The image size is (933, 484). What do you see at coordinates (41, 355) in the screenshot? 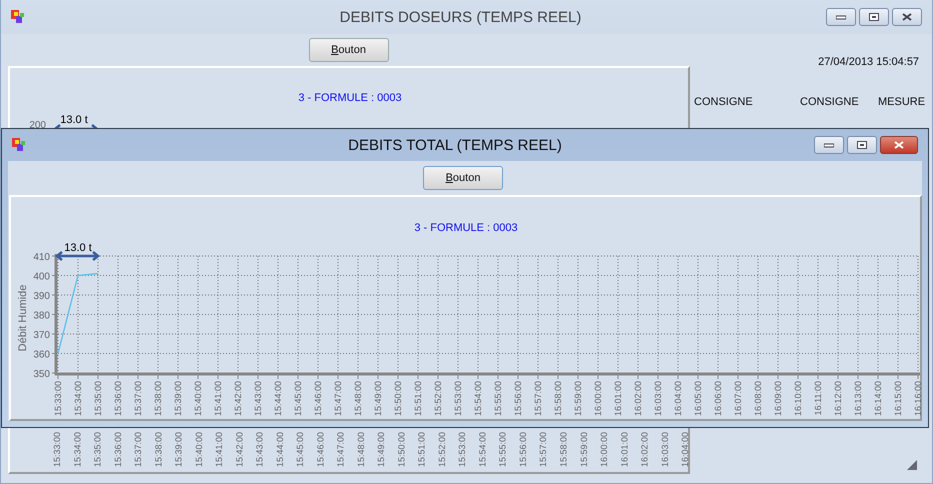
I see `y-tick-label: 360` at bounding box center [41, 355].